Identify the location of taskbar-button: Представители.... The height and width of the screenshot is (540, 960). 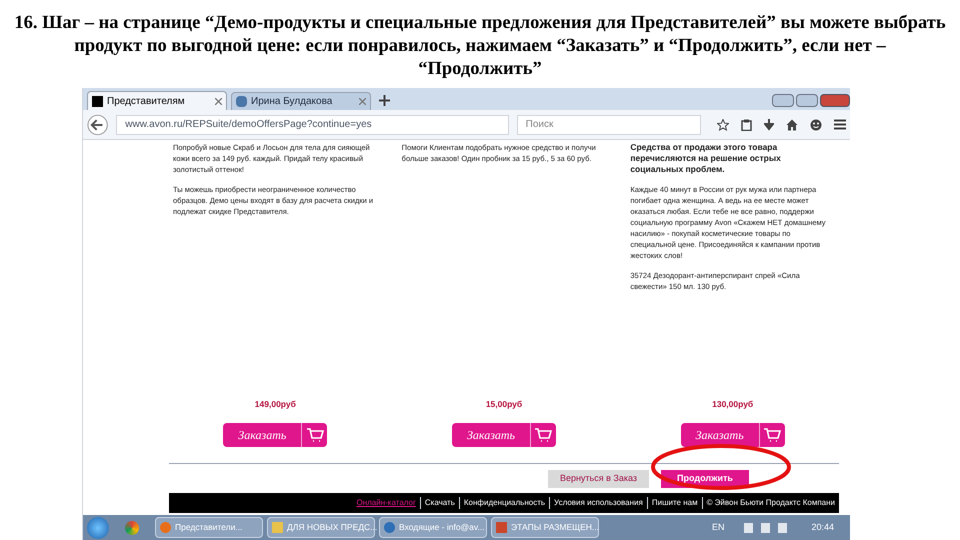
(209, 527).